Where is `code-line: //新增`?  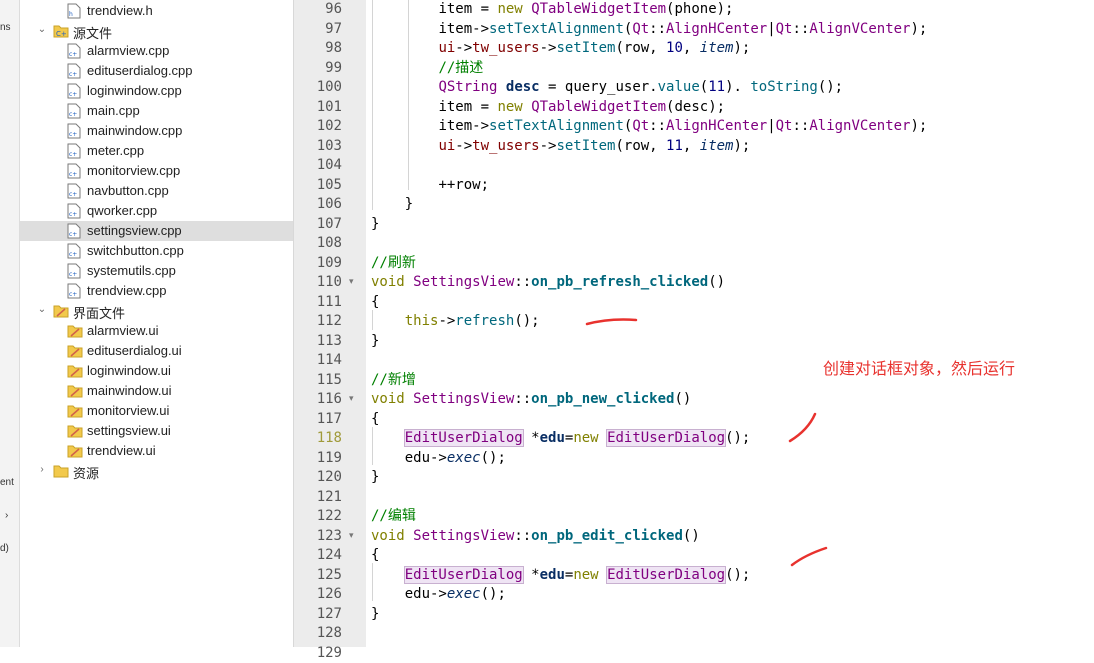 code-line: //新增 is located at coordinates (393, 380).